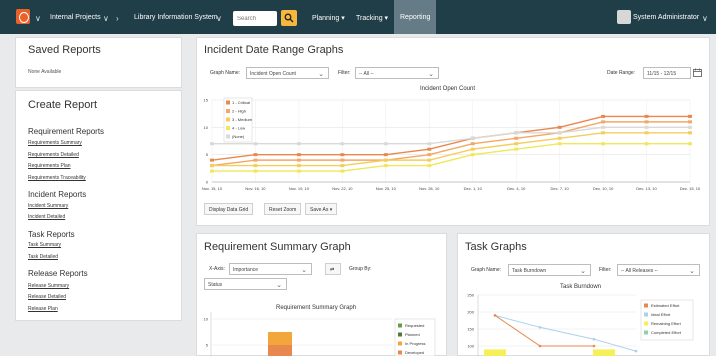  Describe the element at coordinates (415, 343) in the screenshot. I see `requirement-legend-label: In Progress` at that location.